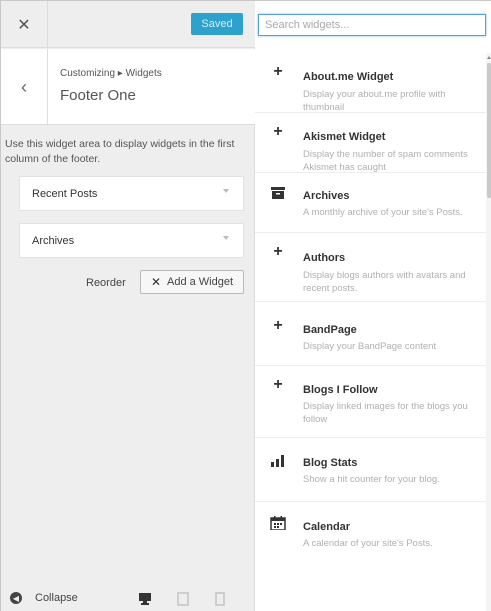 This screenshot has height=611, width=491. I want to click on chevron-left-icon: ‹, so click(24, 86).